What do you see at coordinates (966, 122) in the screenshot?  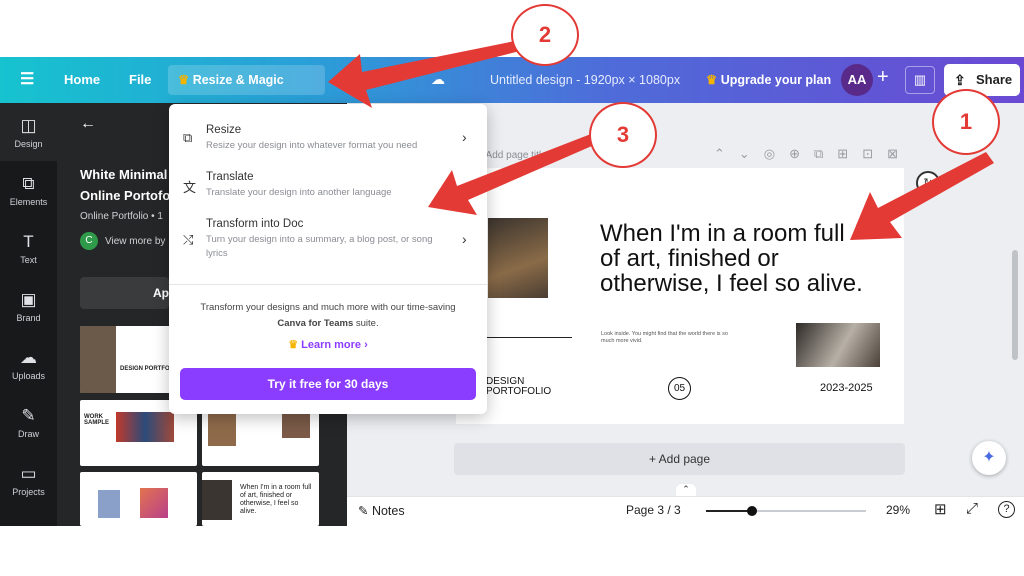 I see `annotation-1: 1` at bounding box center [966, 122].